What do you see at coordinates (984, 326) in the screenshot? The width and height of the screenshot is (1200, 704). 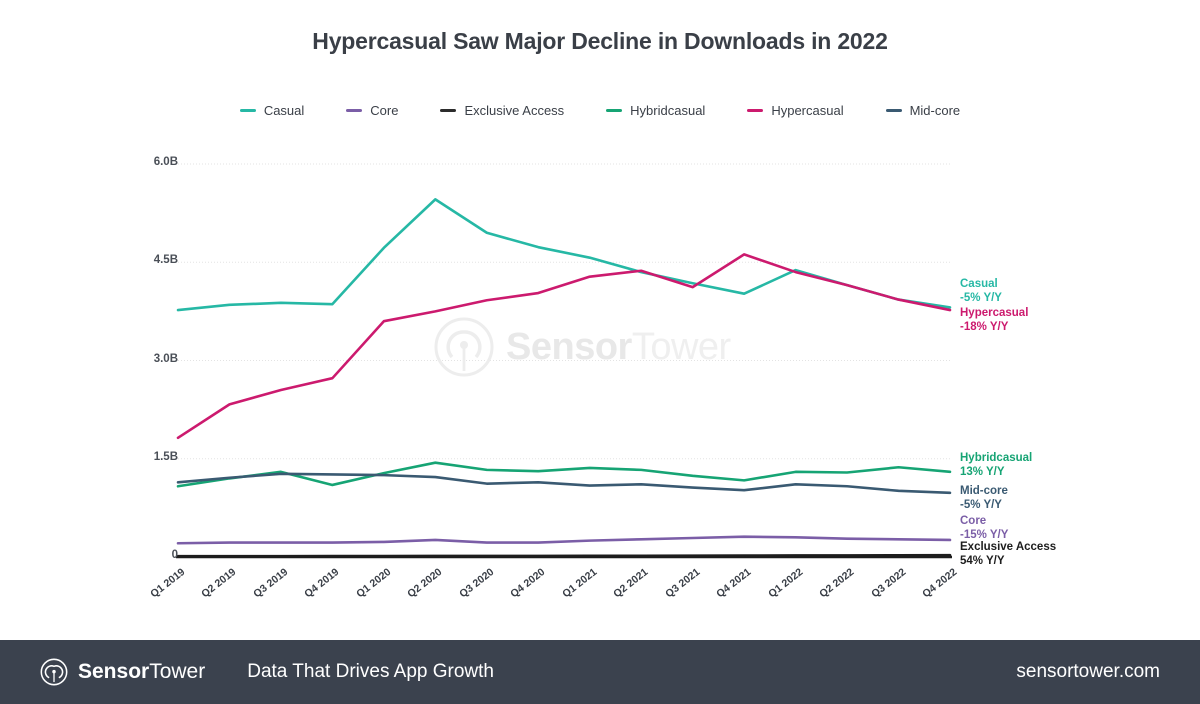 I see `annotation-series-value: -18% Y/Y` at bounding box center [984, 326].